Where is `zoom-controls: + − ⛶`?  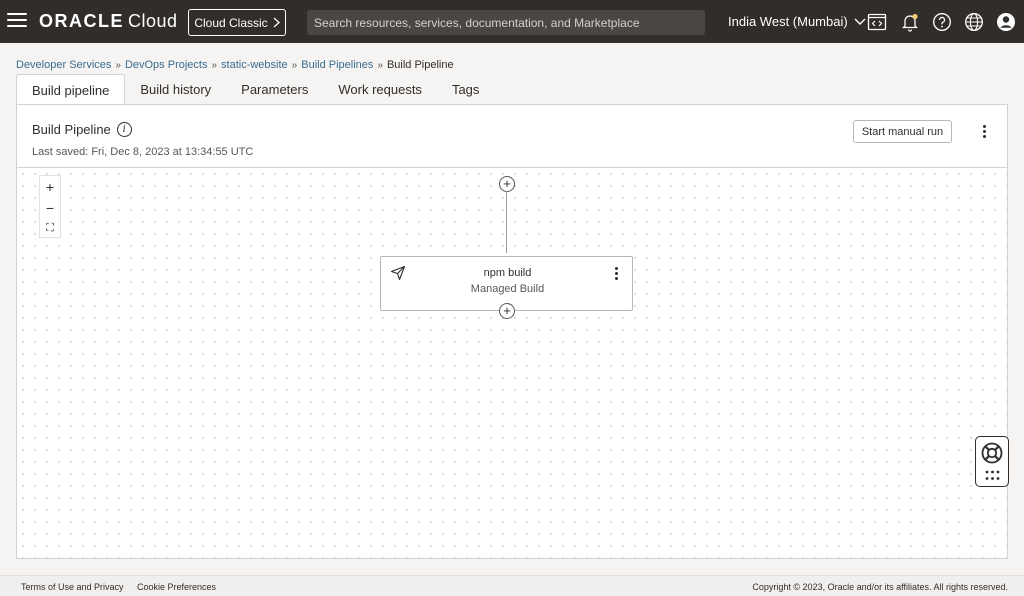
zoom-controls: + − ⛶ is located at coordinates (50, 206).